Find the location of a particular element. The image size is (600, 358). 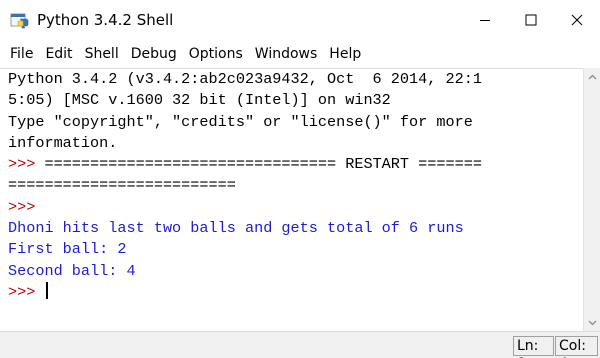

output-line: Second ball: 4 is located at coordinates (72, 270).